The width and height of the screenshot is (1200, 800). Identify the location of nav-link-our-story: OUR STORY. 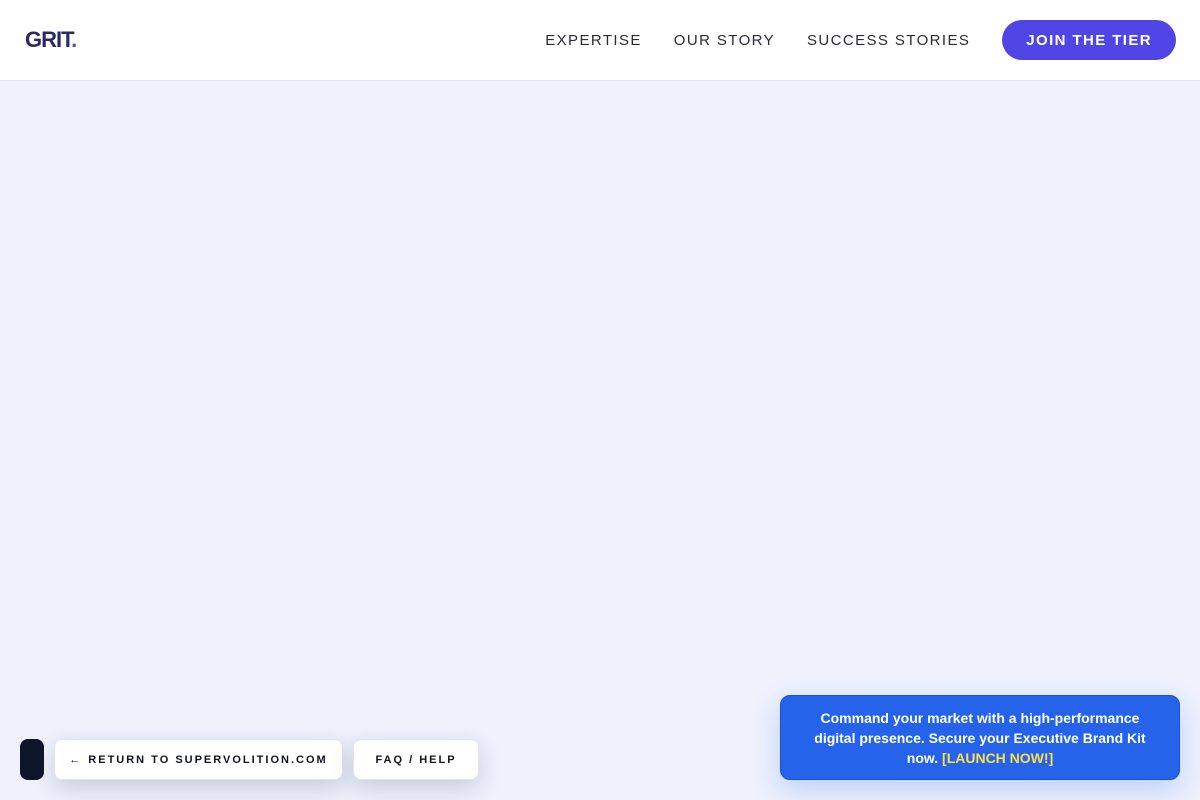
(724, 40).